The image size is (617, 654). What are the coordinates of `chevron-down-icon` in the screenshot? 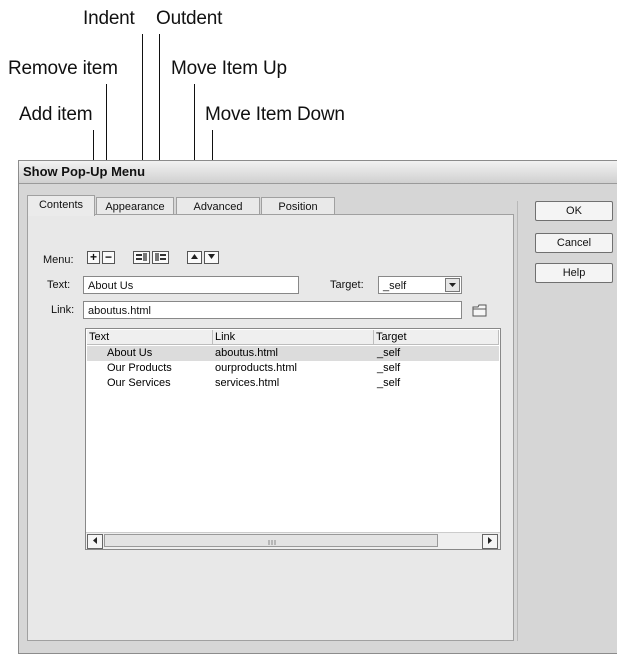 It's located at (452, 285).